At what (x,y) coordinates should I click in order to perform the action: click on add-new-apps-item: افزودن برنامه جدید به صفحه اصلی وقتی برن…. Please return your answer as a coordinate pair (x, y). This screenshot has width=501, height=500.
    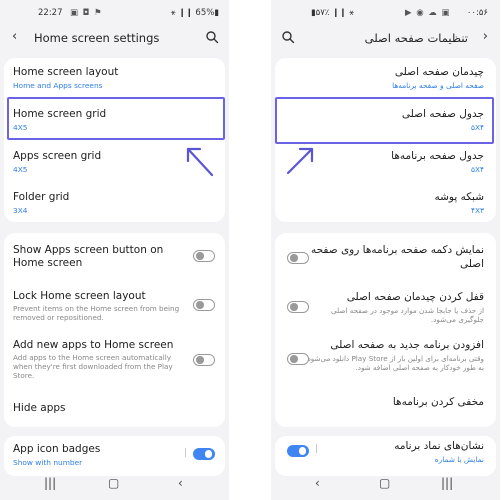
    Looking at the image, I should click on (385, 356).